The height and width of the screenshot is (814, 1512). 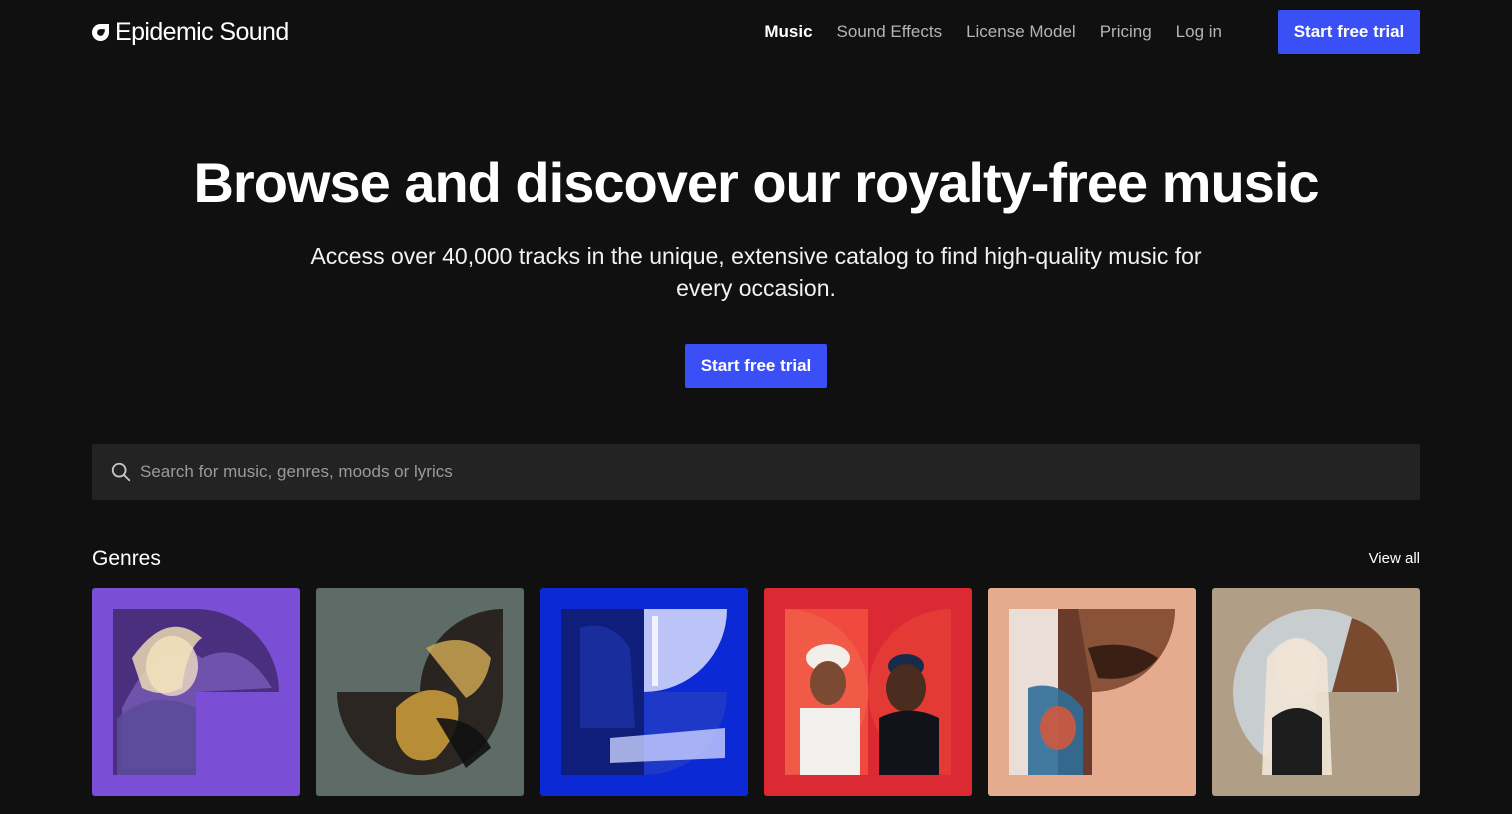 I want to click on nav-item-license-model: License Model, so click(x=1021, y=32).